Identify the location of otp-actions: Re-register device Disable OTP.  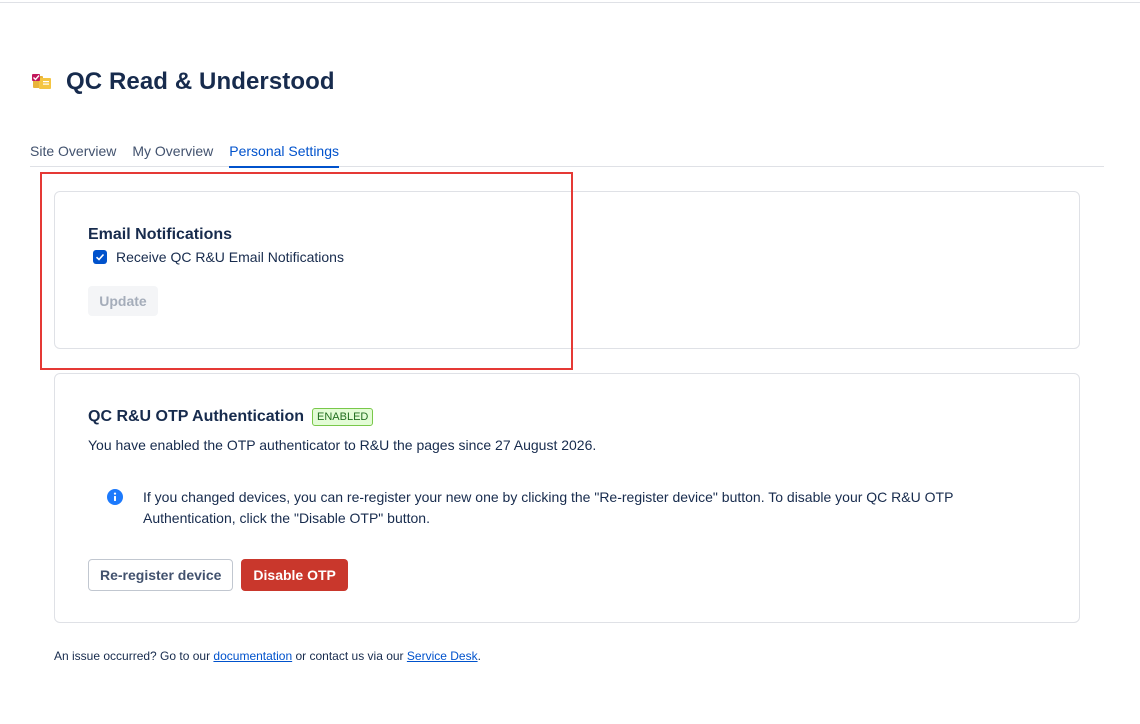
(218, 575).